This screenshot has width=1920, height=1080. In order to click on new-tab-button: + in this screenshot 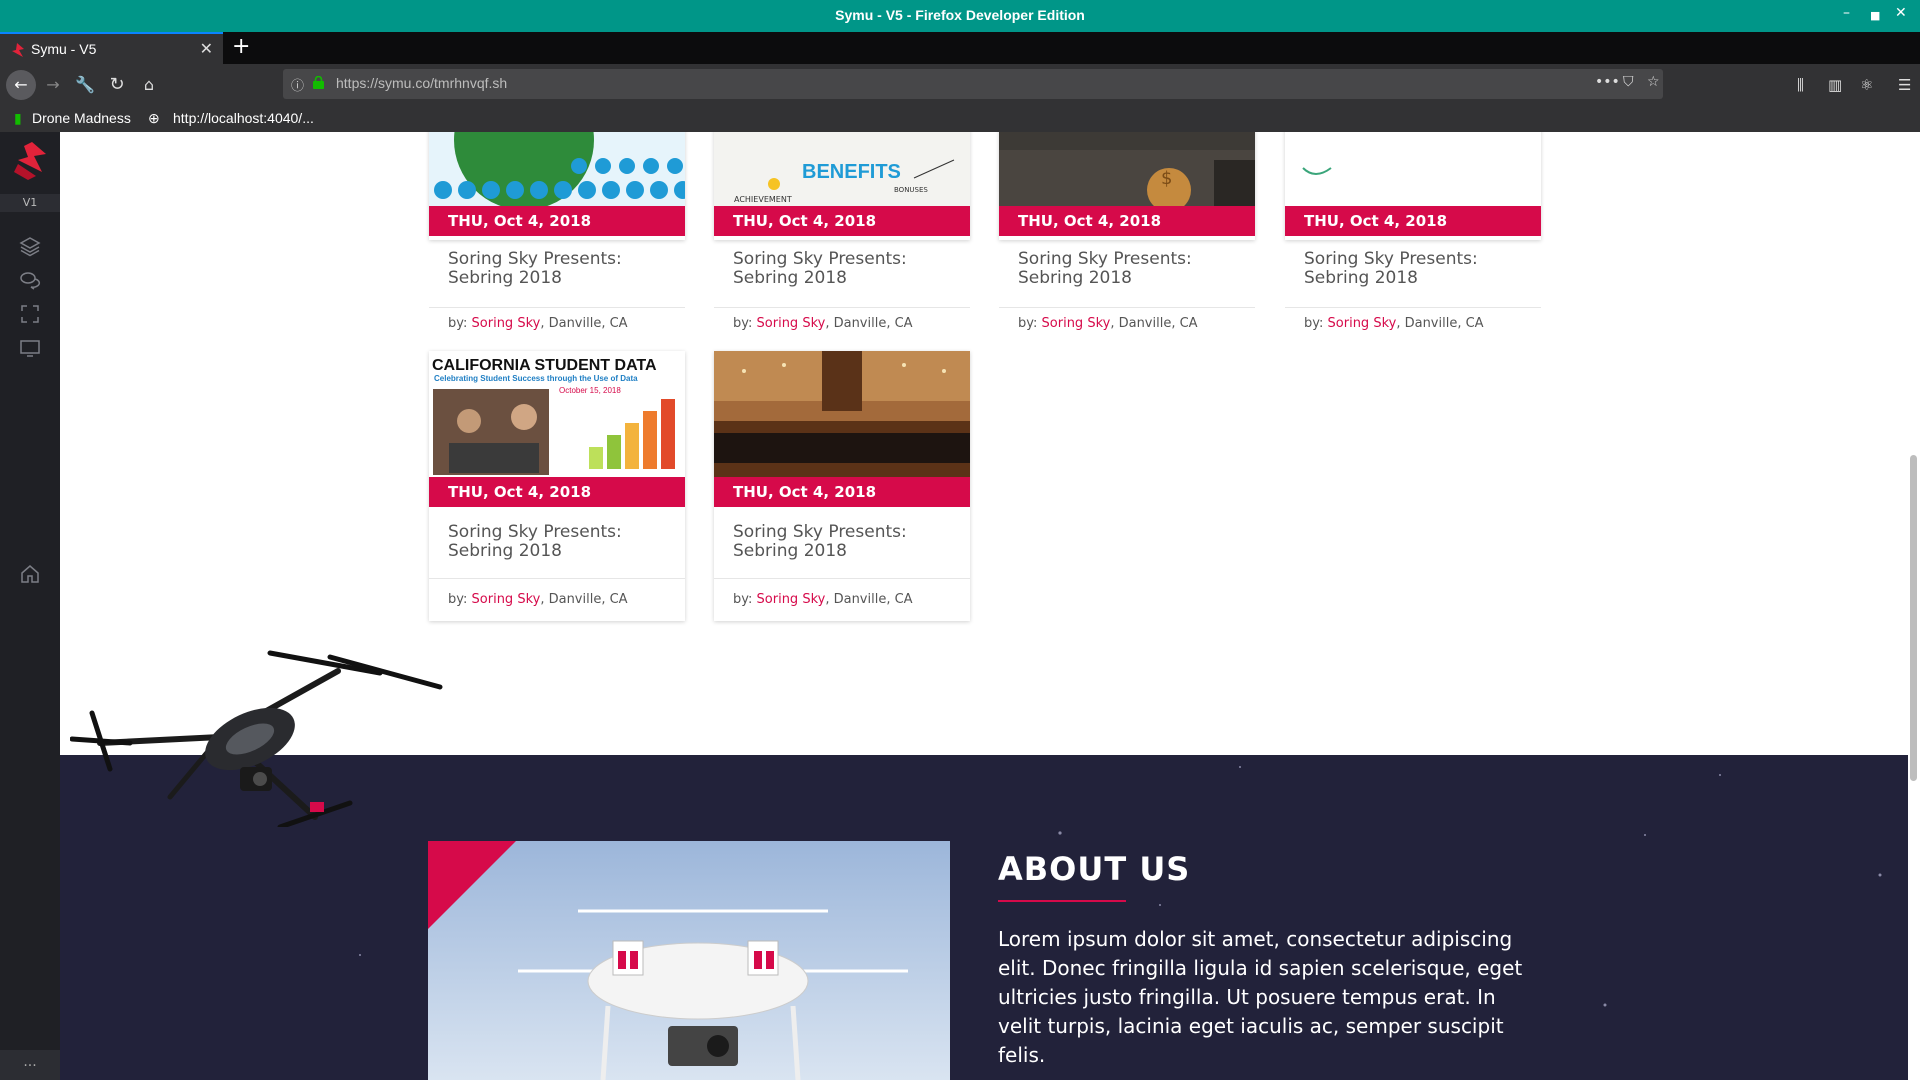, I will do `click(241, 46)`.